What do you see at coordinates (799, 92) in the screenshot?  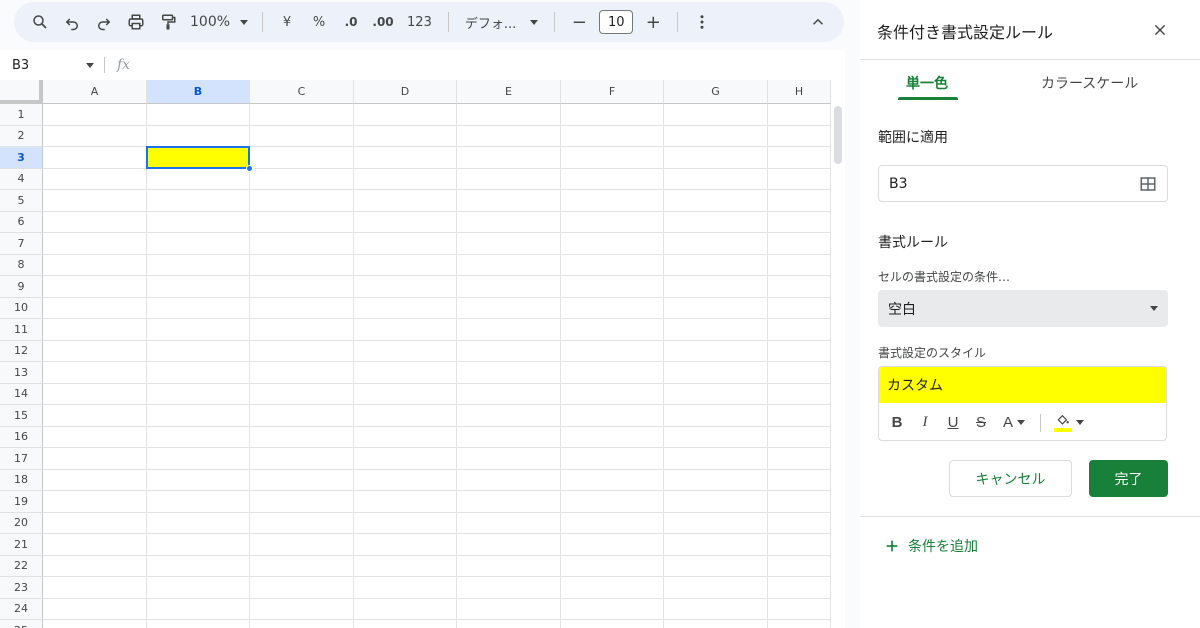 I see `column-header-h: H` at bounding box center [799, 92].